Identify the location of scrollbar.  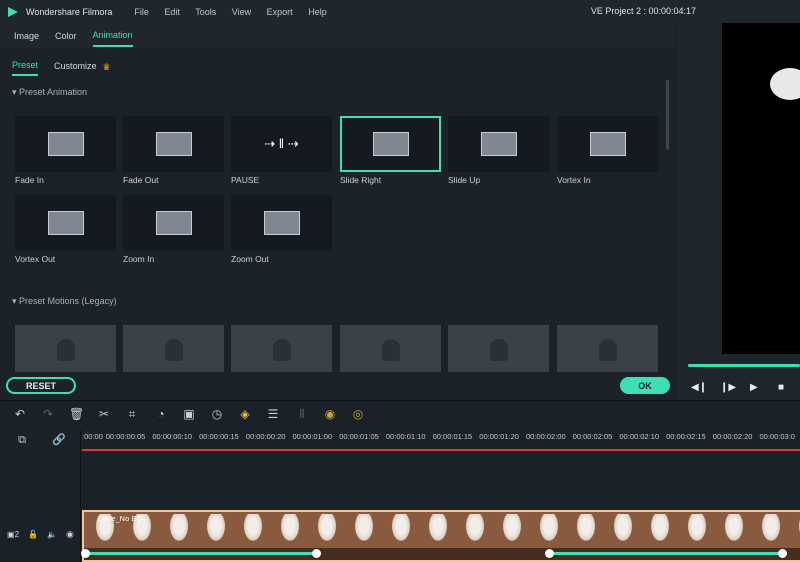
(667, 115).